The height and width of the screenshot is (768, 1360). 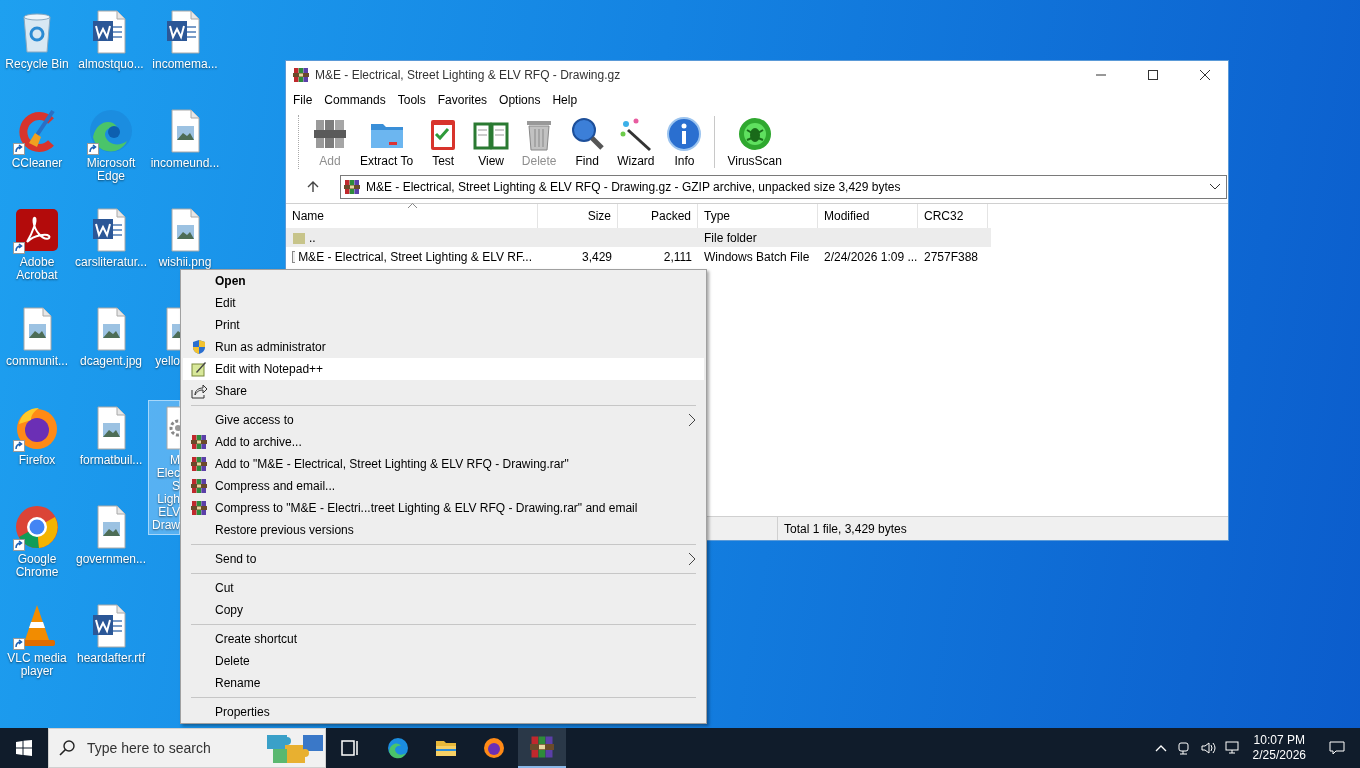 I want to click on chevron-up-icon, so click(x=1160, y=748).